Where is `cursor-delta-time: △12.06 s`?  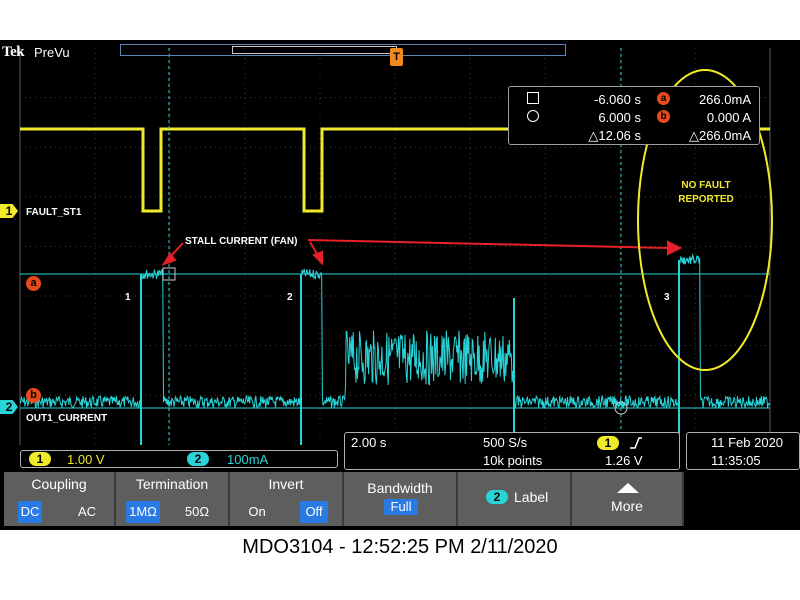
cursor-delta-time: △12.06 s is located at coordinates (614, 135).